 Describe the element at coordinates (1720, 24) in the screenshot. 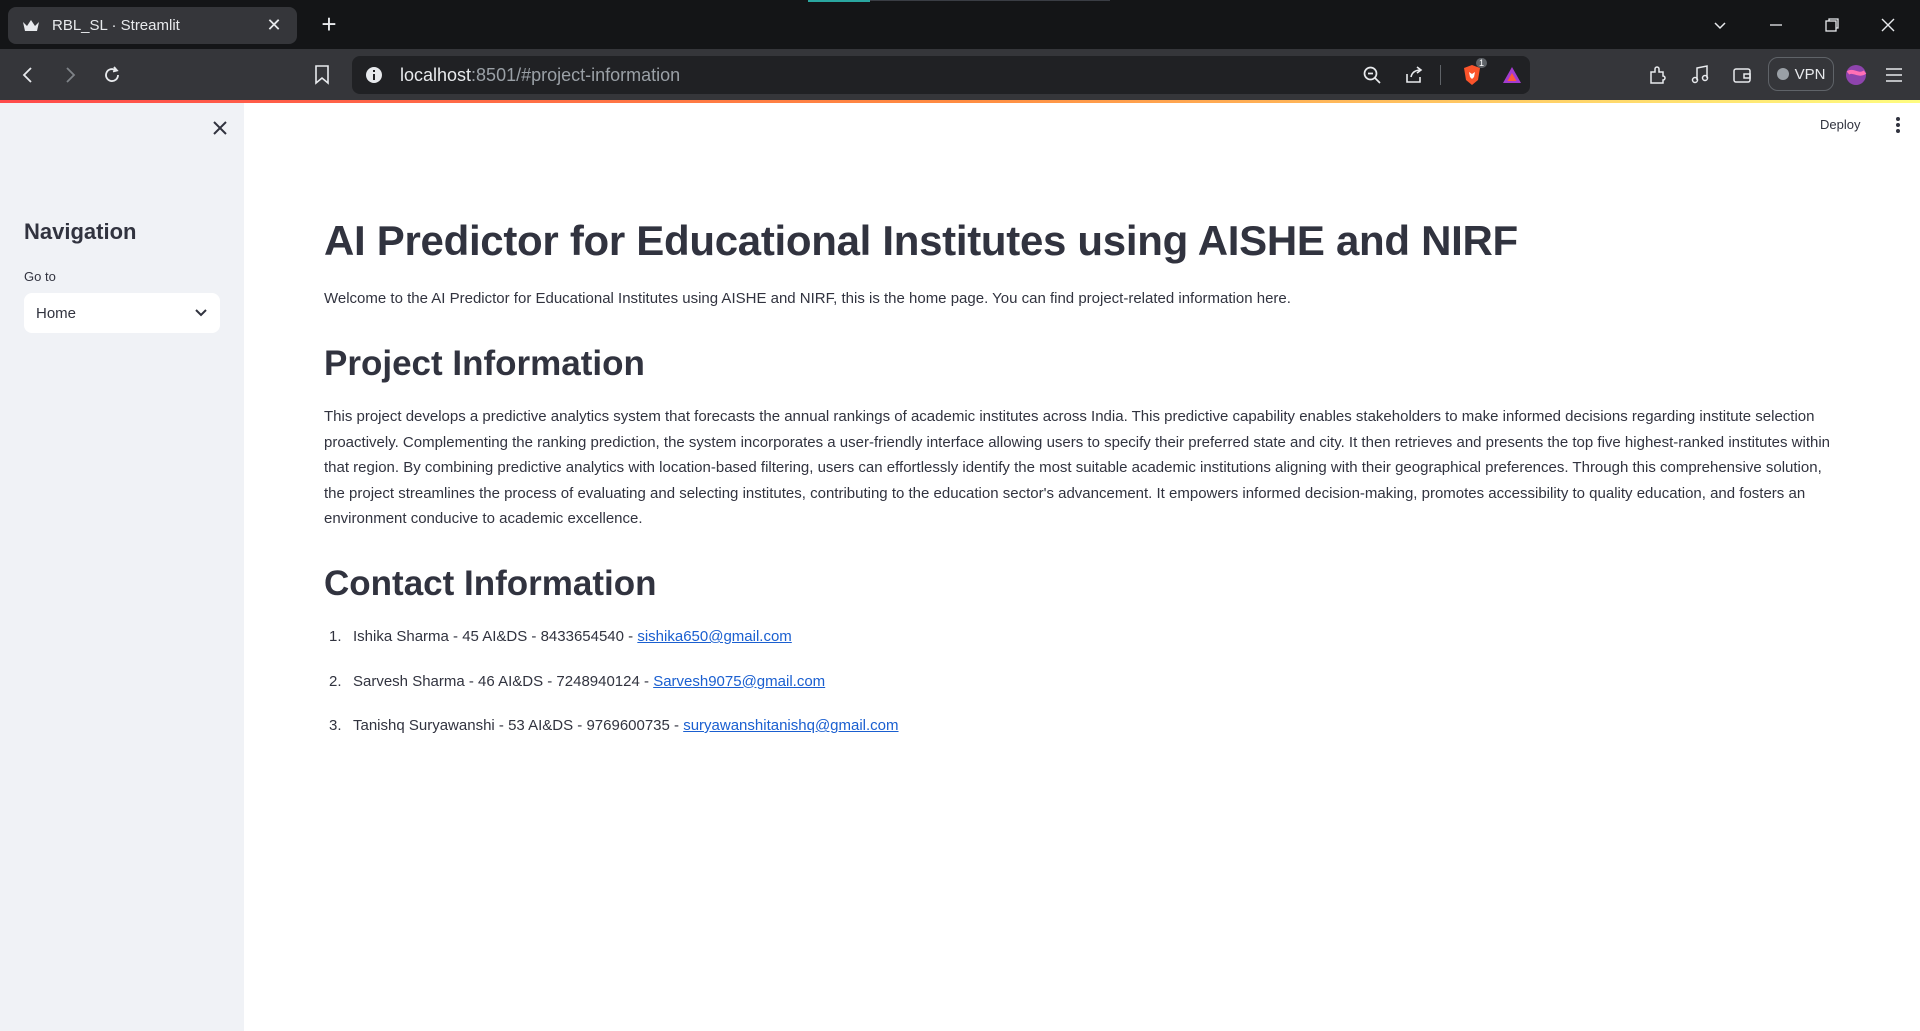

I see `tab-search-icon` at that location.